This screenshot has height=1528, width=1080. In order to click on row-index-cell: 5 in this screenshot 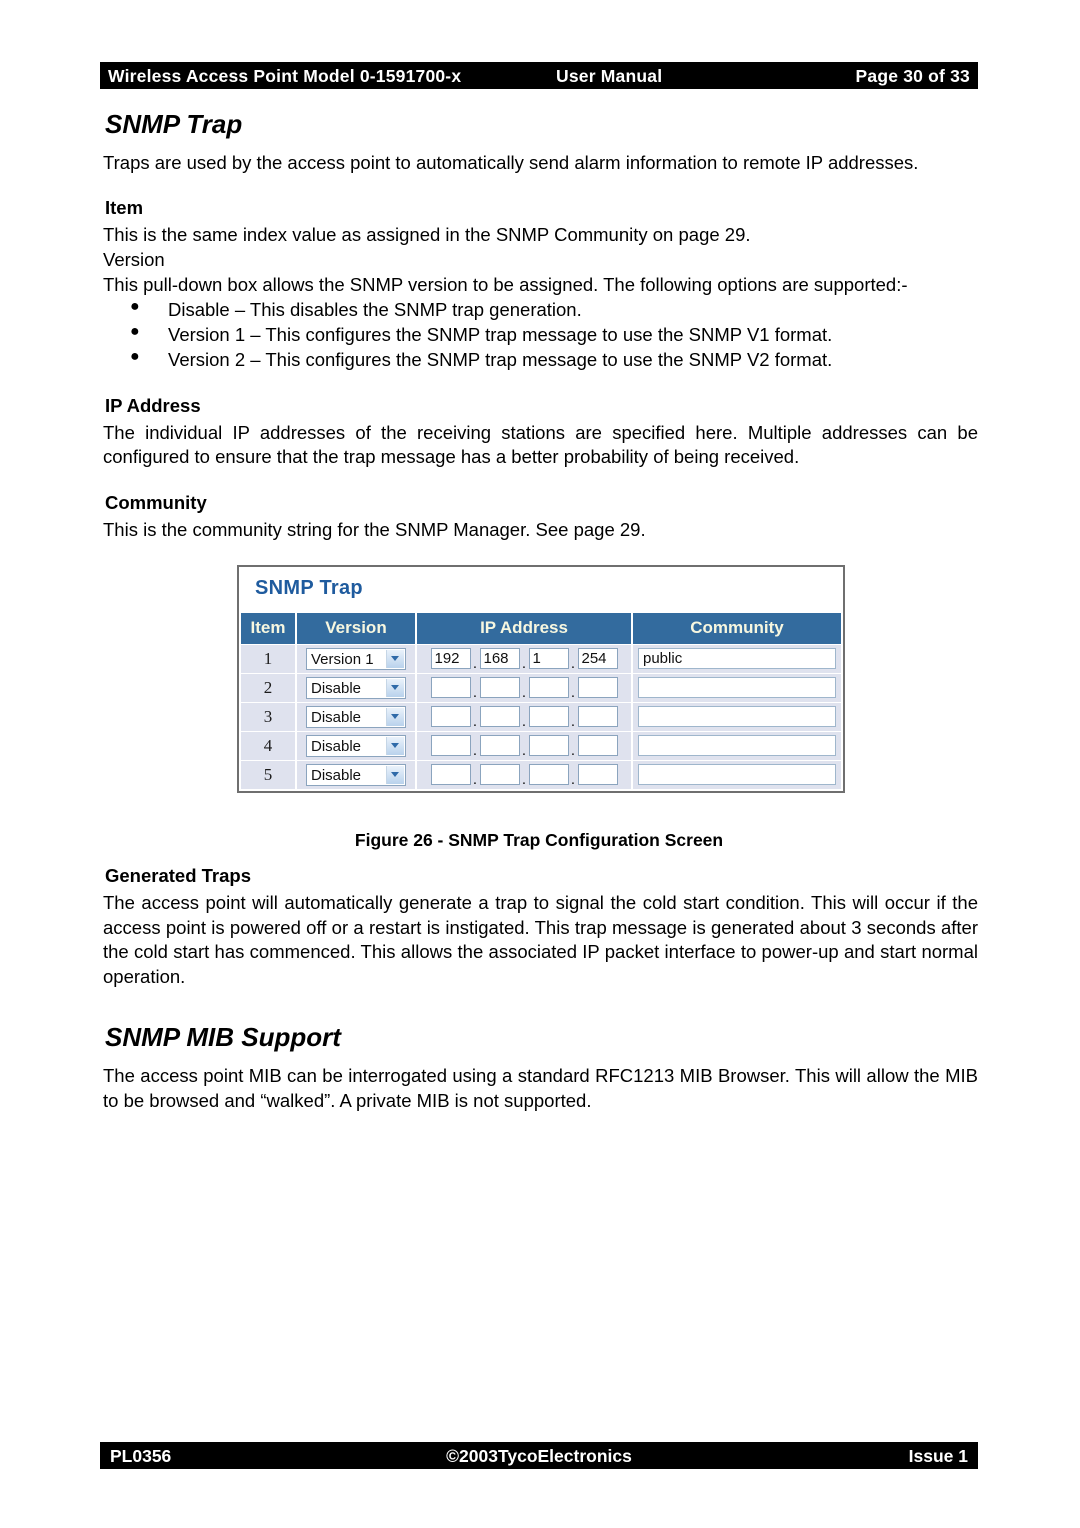, I will do `click(268, 774)`.